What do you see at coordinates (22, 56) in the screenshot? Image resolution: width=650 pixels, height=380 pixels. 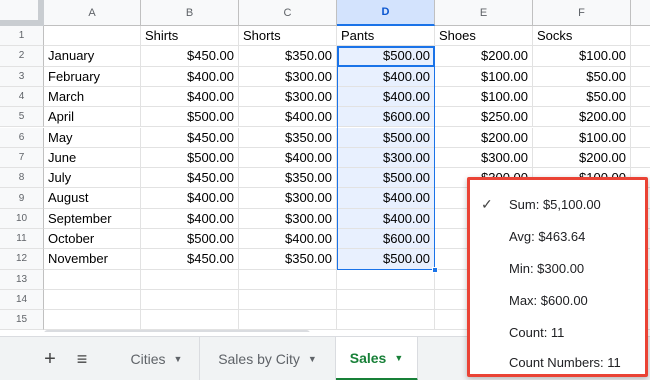 I see `row-header-2: 2` at bounding box center [22, 56].